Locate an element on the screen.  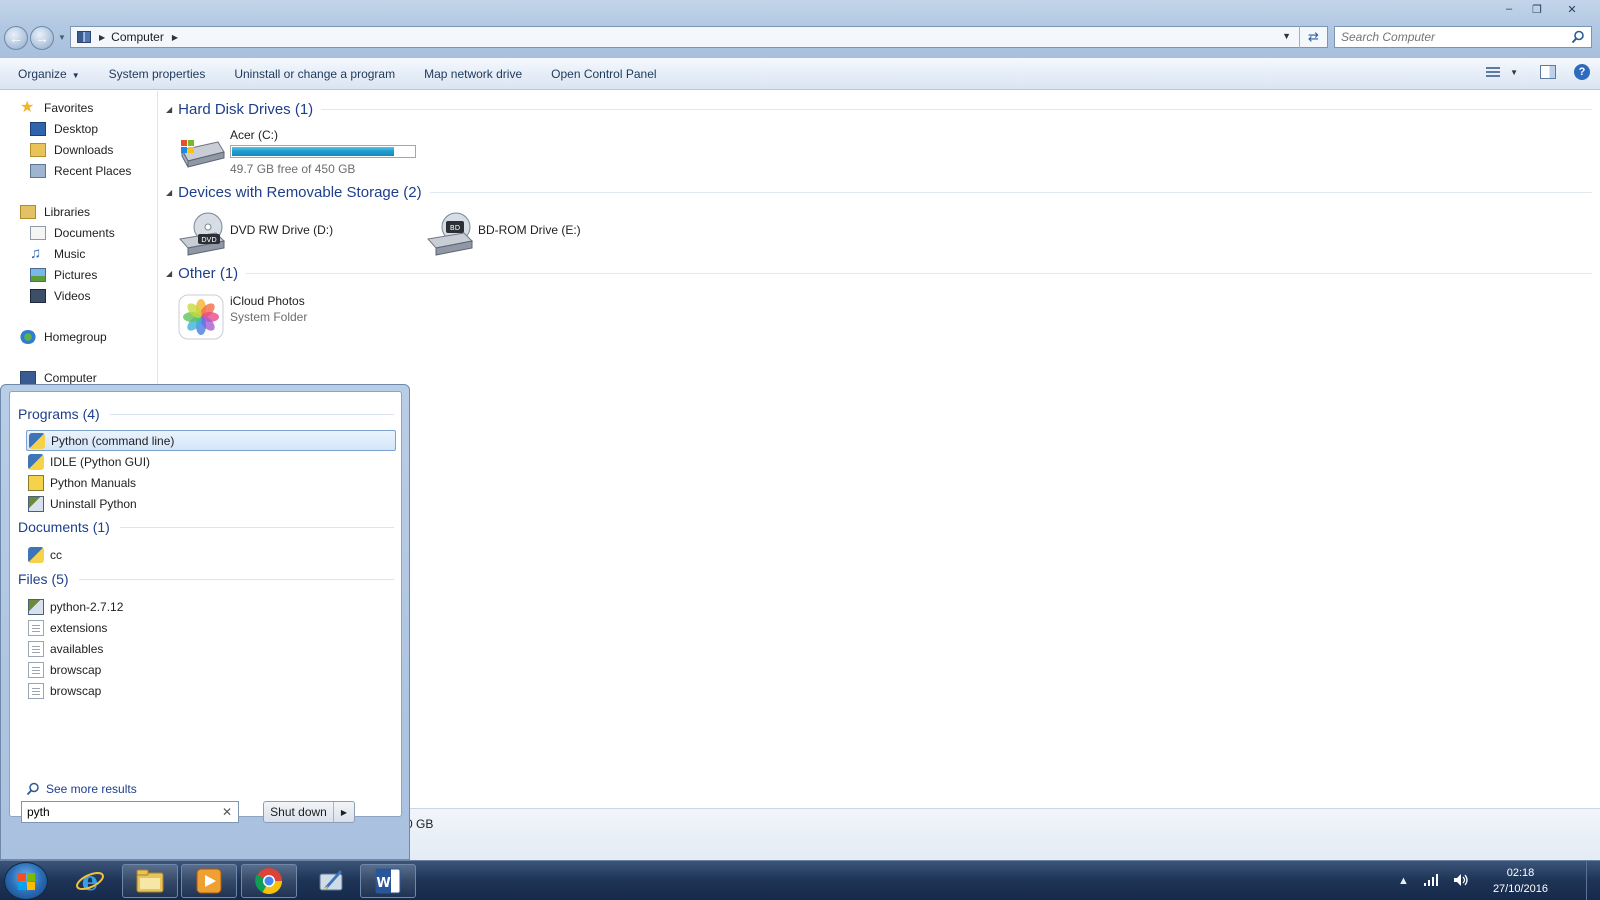
drive-c-tile: Acer (C:) 49.7 GB free of 450 GB is located at coordinates (297, 152).